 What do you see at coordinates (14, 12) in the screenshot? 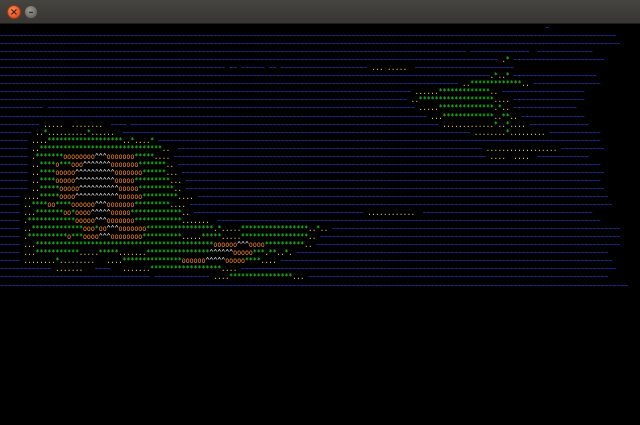
I see `close-icon: ×` at bounding box center [14, 12].